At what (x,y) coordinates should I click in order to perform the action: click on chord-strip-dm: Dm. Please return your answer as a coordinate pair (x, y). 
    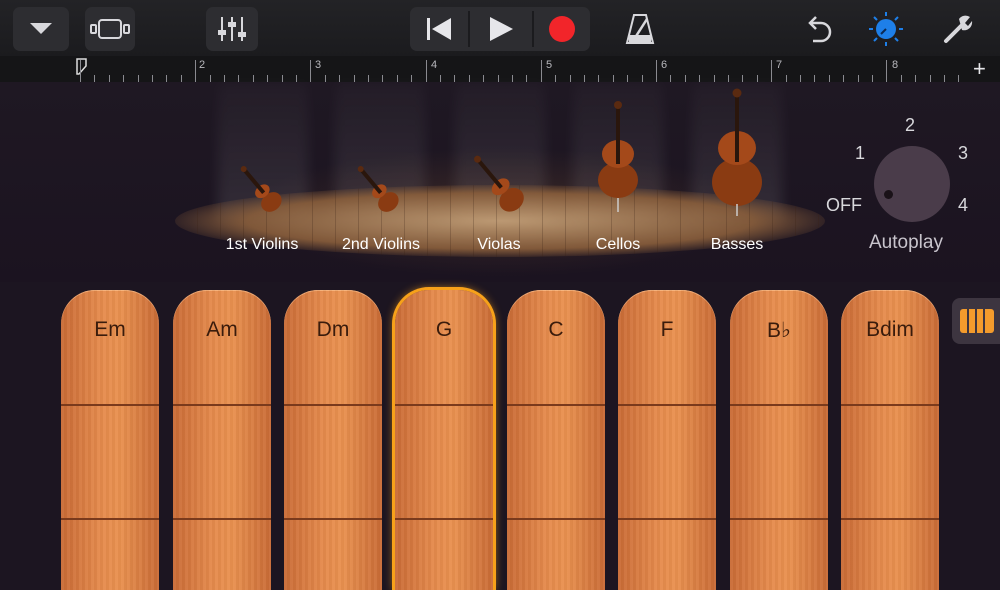
    Looking at the image, I should click on (333, 440).